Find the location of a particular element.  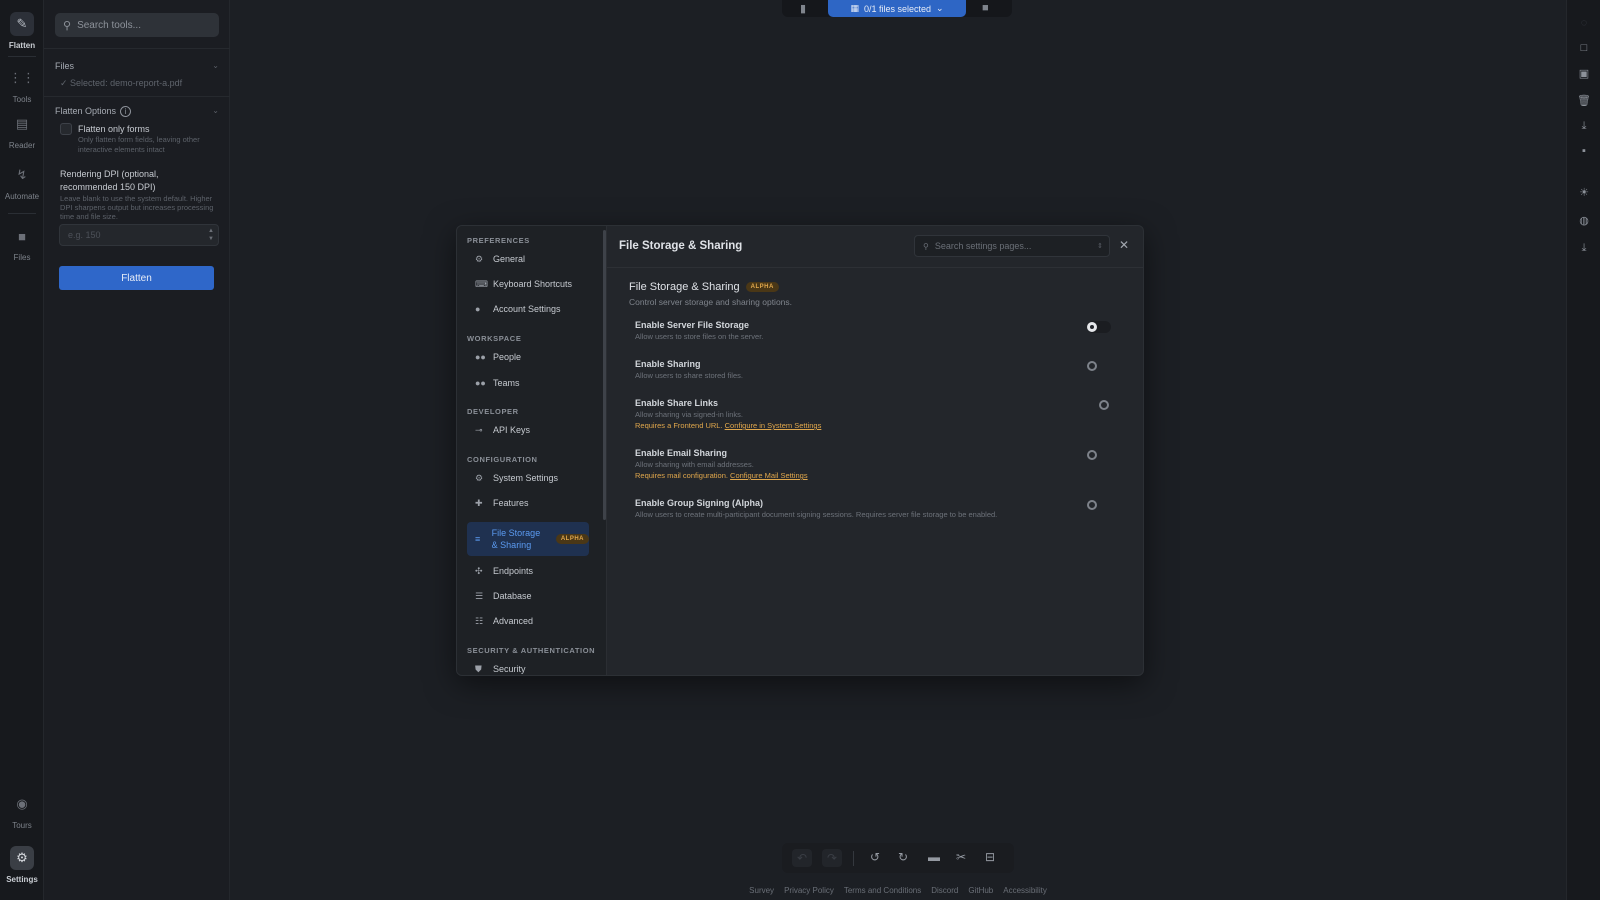

nav-item-features: ✚ Features is located at coordinates (528, 503).